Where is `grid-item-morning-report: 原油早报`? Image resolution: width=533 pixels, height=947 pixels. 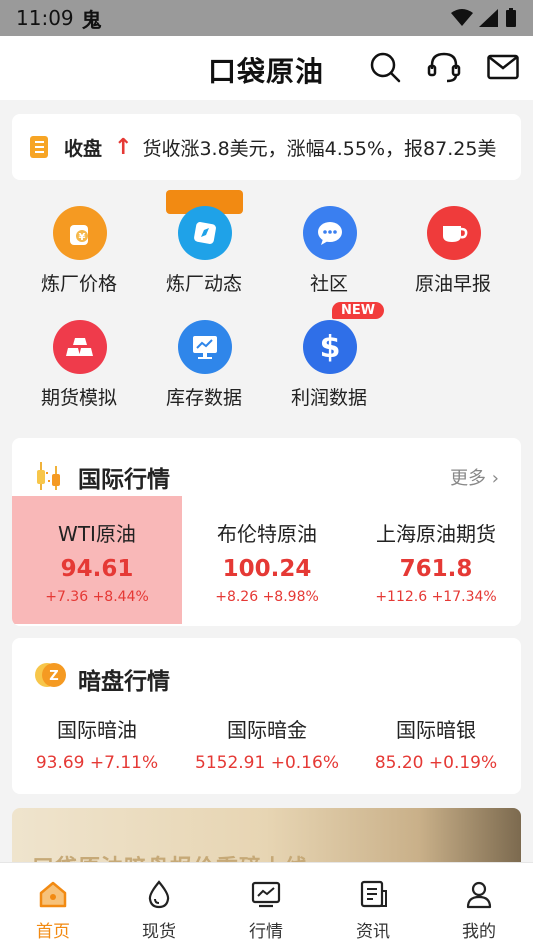
grid-item-morning-report: 原油早报 is located at coordinates (453, 247).